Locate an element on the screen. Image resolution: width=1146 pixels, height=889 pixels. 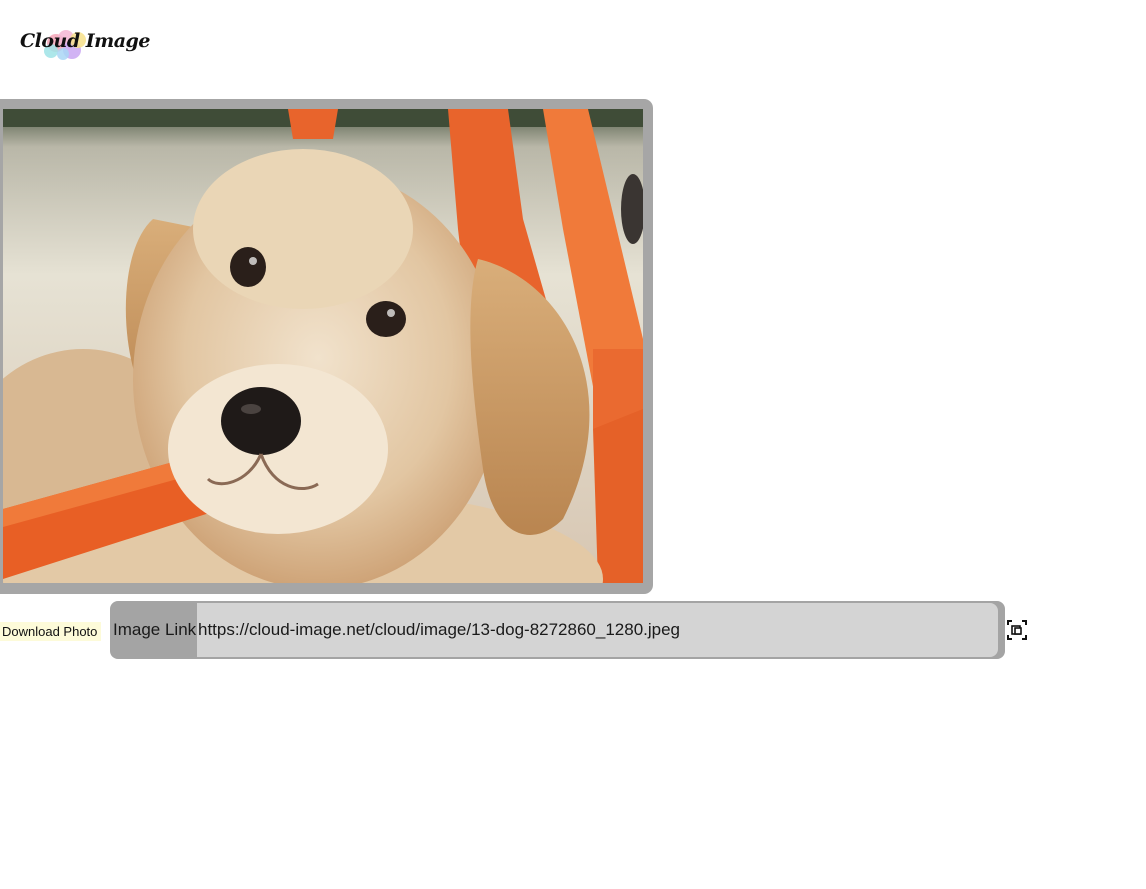
cloud-image-logo: Cloud Image is located at coordinates (84, 44).